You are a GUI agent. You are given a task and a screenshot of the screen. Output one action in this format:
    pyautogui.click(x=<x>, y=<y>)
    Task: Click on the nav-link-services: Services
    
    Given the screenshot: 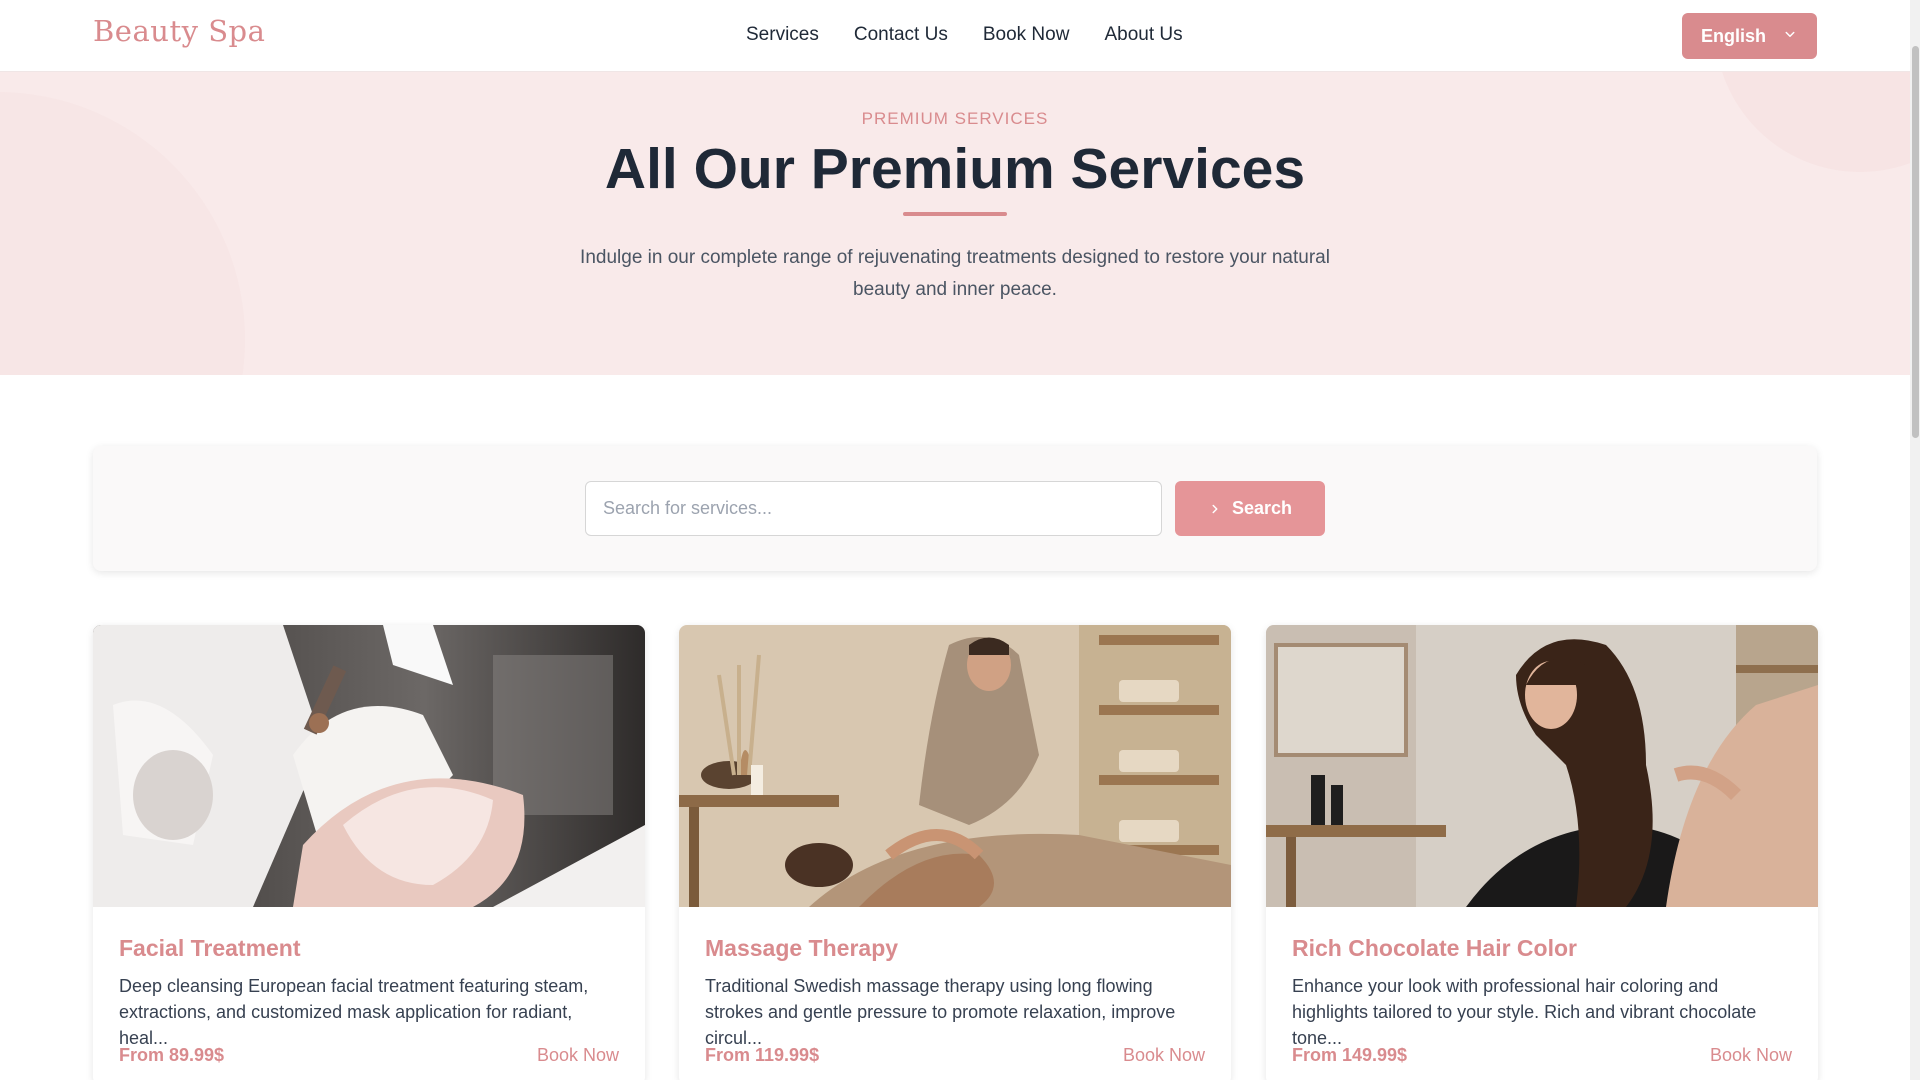 What is the action you would take?
    pyautogui.click(x=782, y=35)
    